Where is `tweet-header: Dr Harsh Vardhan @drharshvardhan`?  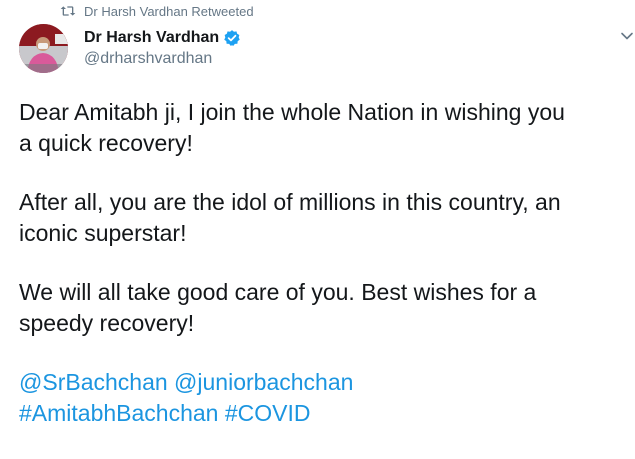
tweet-header: Dr Harsh Vardhan @drharshvardhan is located at coordinates (162, 48).